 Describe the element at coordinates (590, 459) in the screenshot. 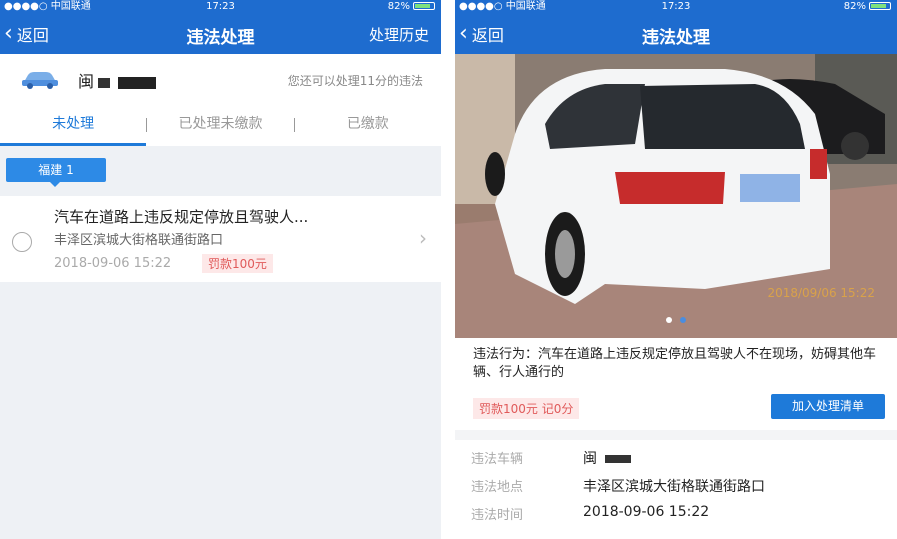

I see `vehicle-plate-prefix: 闽` at that location.